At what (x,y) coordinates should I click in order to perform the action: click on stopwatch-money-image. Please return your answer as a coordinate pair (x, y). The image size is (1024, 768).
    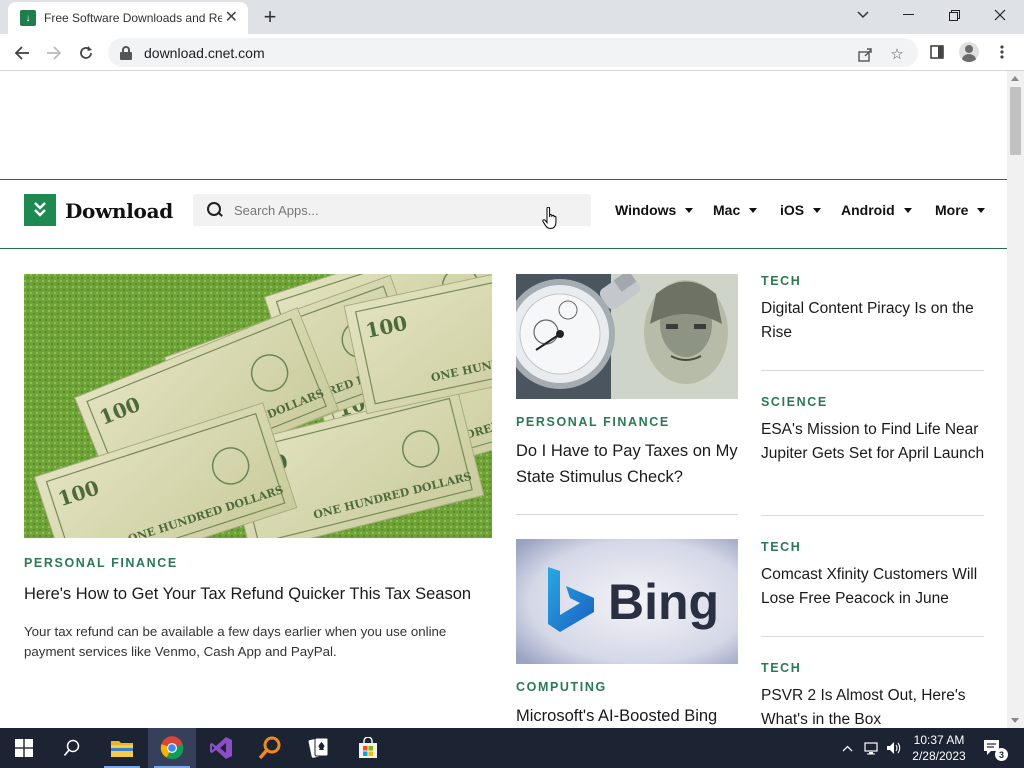
    Looking at the image, I should click on (627, 336).